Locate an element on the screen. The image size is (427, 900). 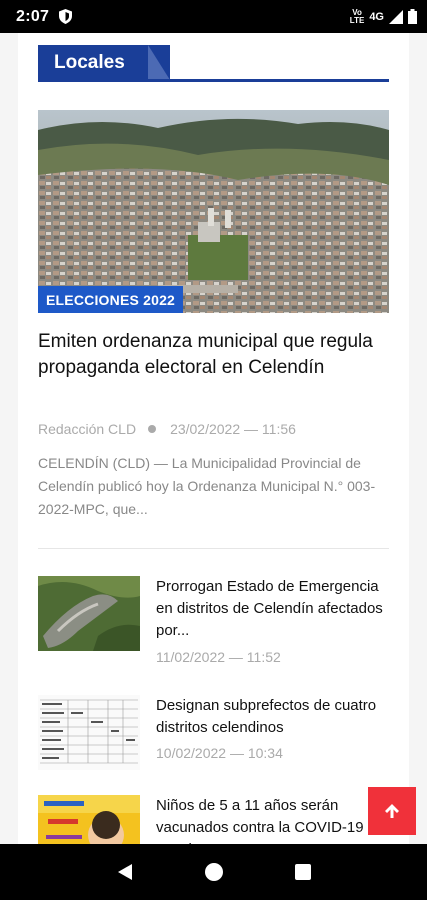
category-badge: ELECCIONES 2022 is located at coordinates (111, 299).